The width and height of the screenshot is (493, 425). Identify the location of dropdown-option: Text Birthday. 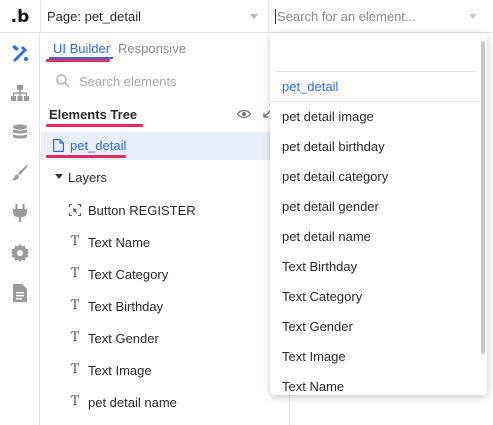
(375, 267).